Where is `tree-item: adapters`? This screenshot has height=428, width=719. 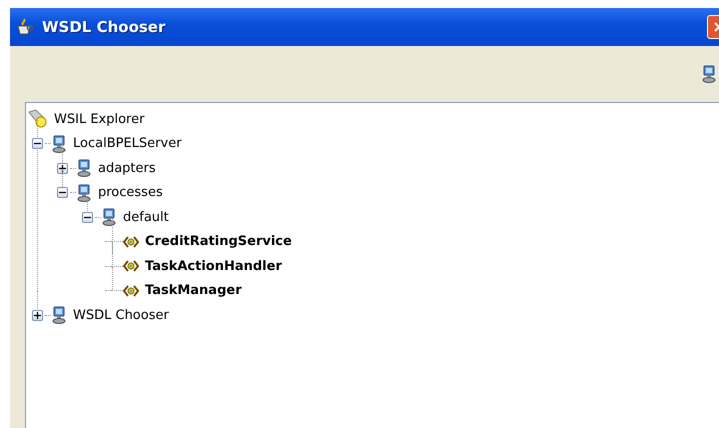 tree-item: adapters is located at coordinates (124, 168).